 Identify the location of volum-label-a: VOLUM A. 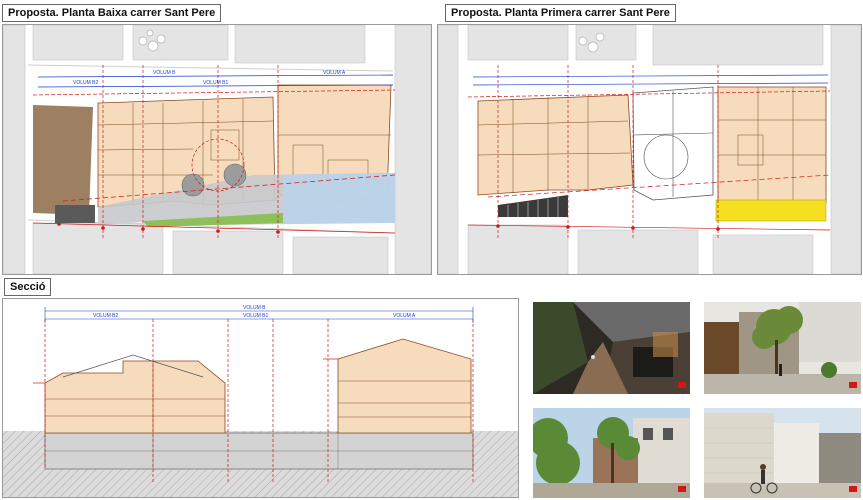
(334, 73).